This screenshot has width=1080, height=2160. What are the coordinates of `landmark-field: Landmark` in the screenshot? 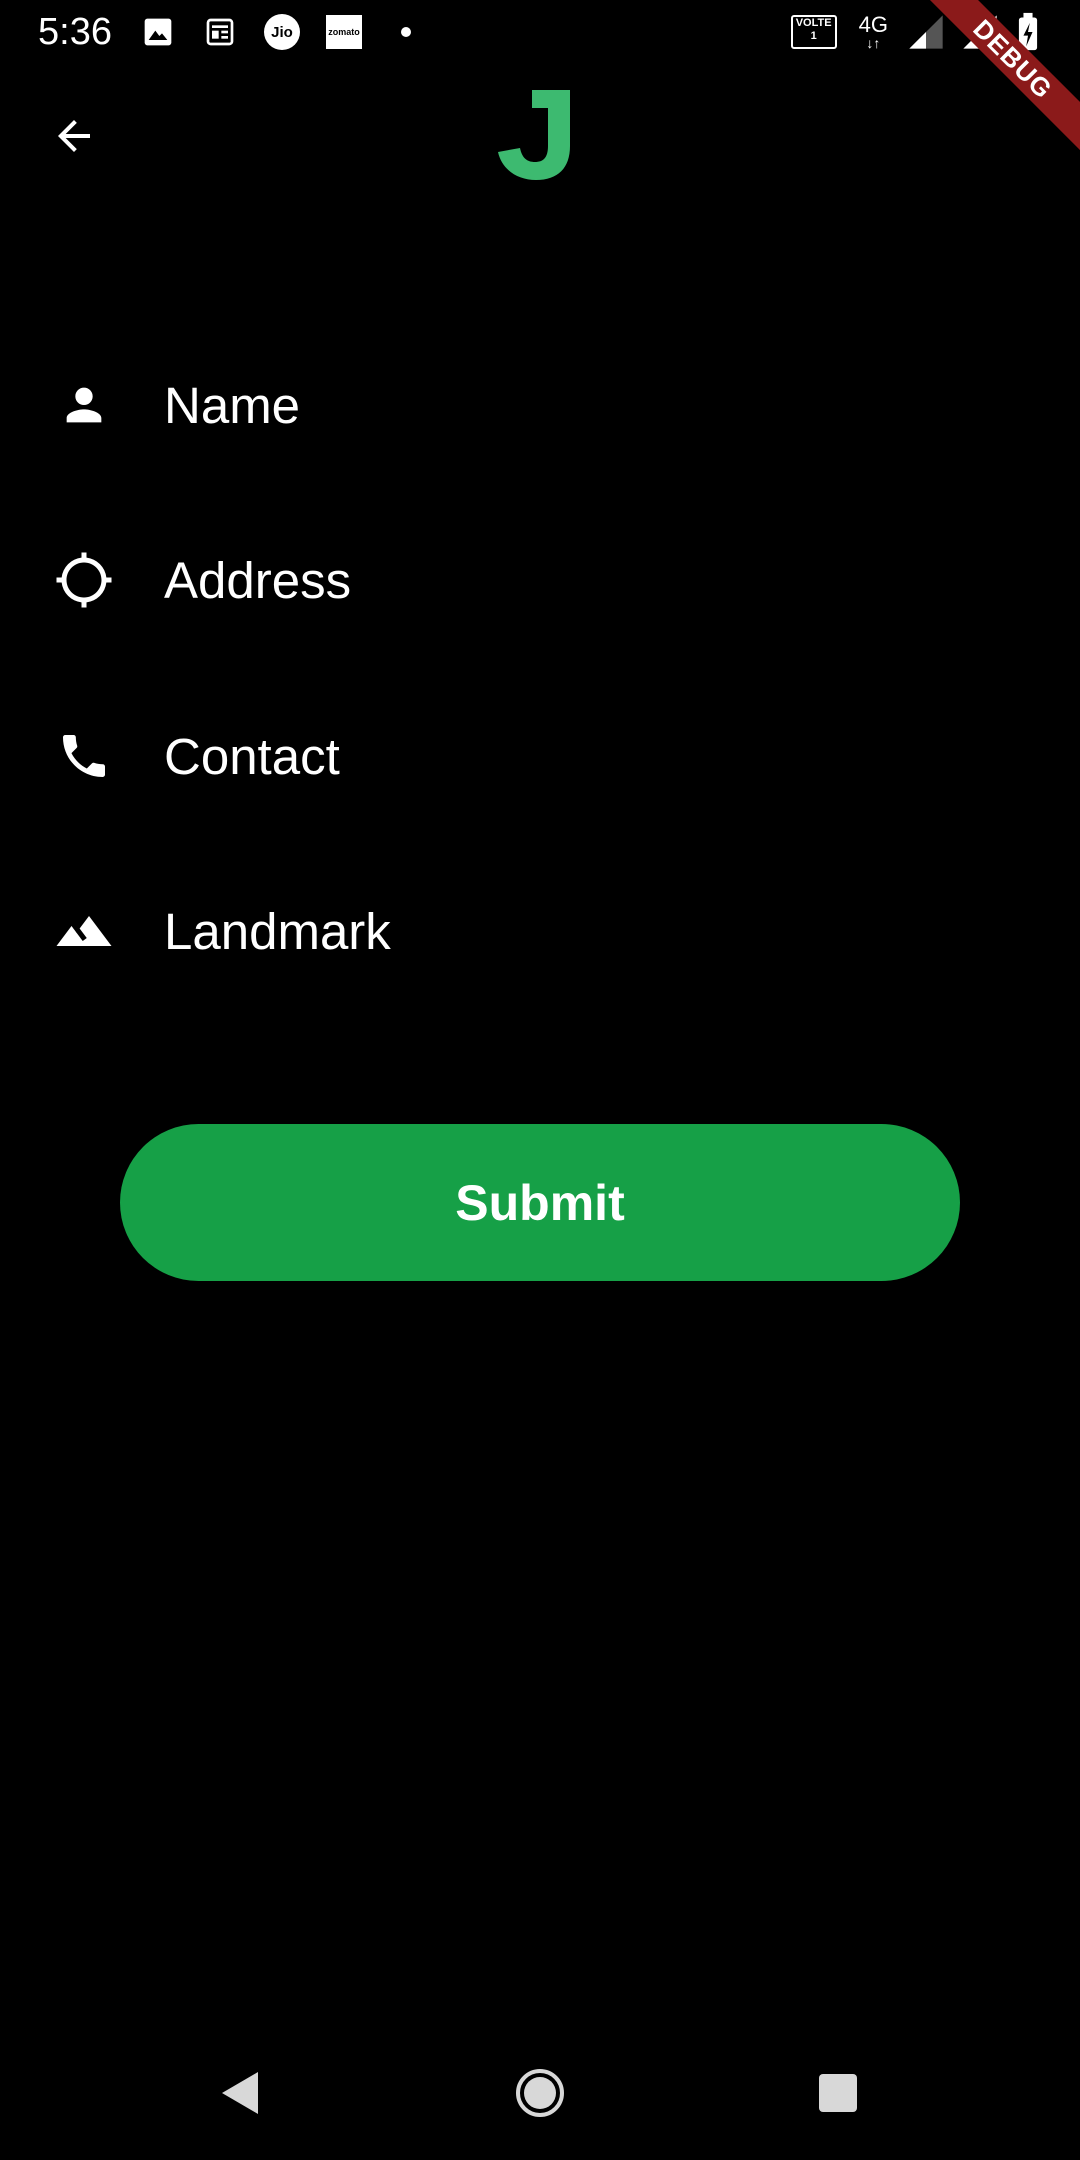 It's located at (534, 931).